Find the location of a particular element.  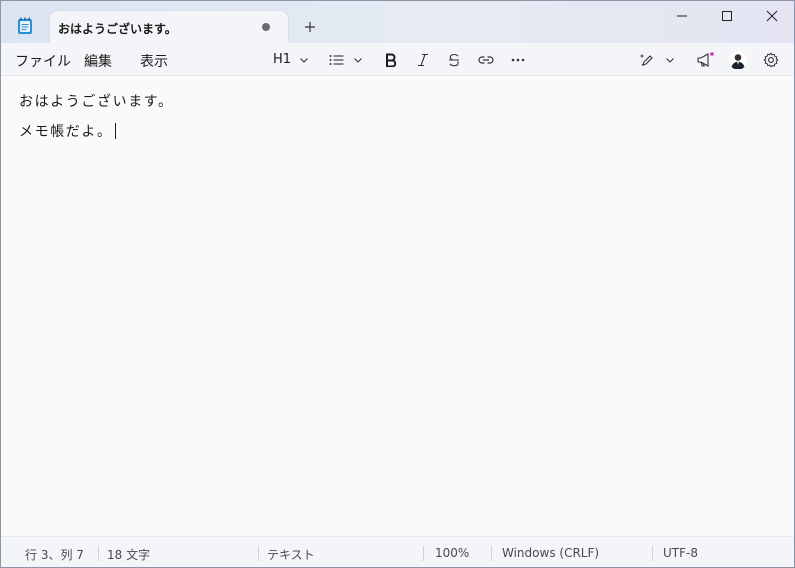

avatar-icon is located at coordinates (738, 59).